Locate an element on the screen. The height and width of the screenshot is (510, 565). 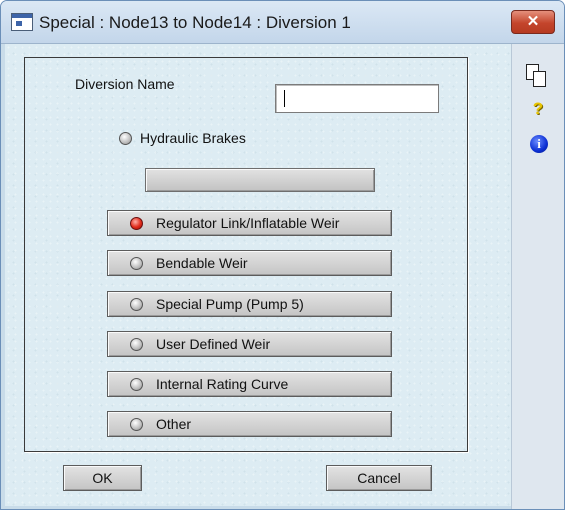
close-button: ✕ is located at coordinates (533, 22).